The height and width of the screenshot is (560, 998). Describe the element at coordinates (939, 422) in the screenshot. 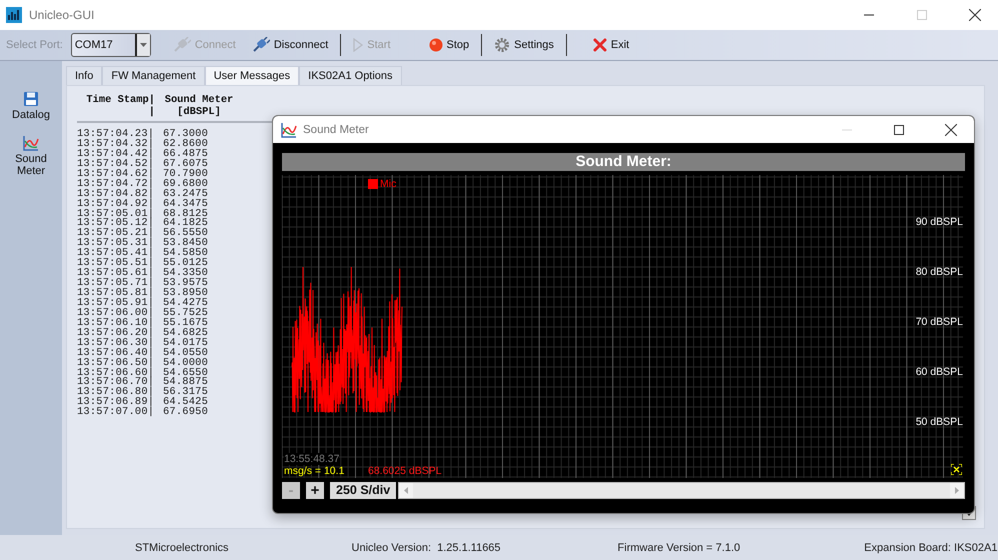

I see `axis-label: 50 dBSPL` at that location.